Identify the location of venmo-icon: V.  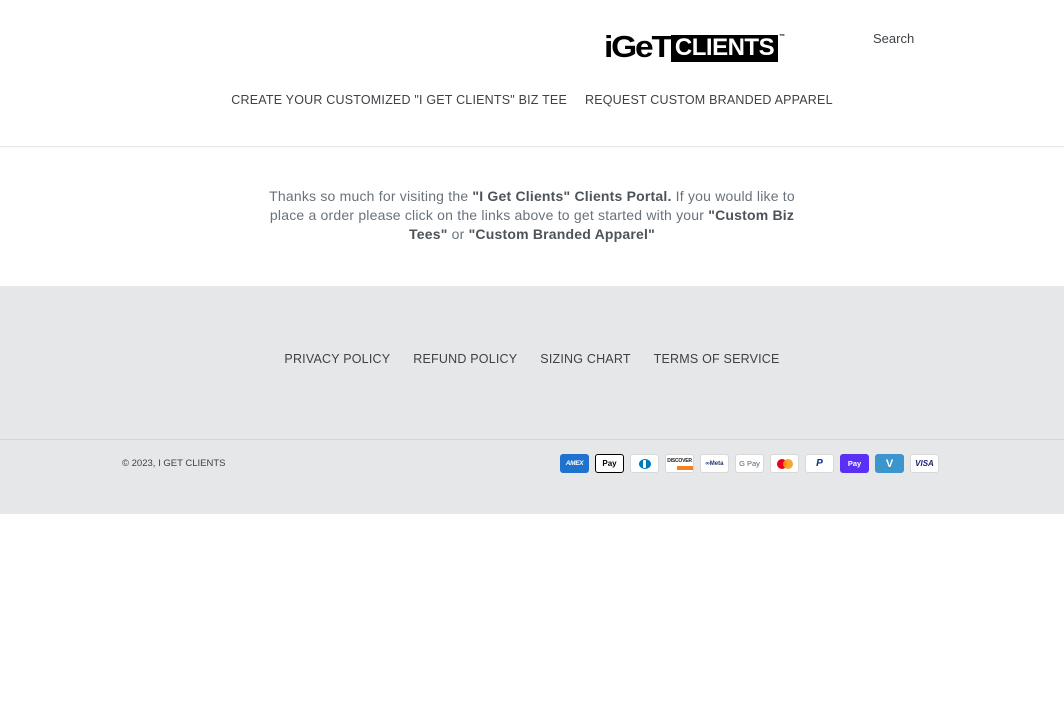
(889, 463).